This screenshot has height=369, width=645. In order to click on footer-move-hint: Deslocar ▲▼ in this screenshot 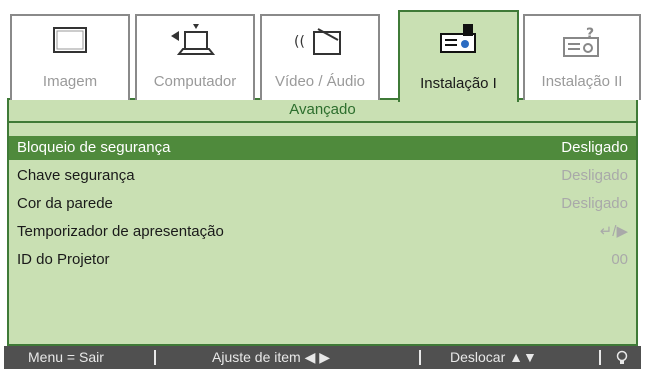, I will do `click(493, 357)`.